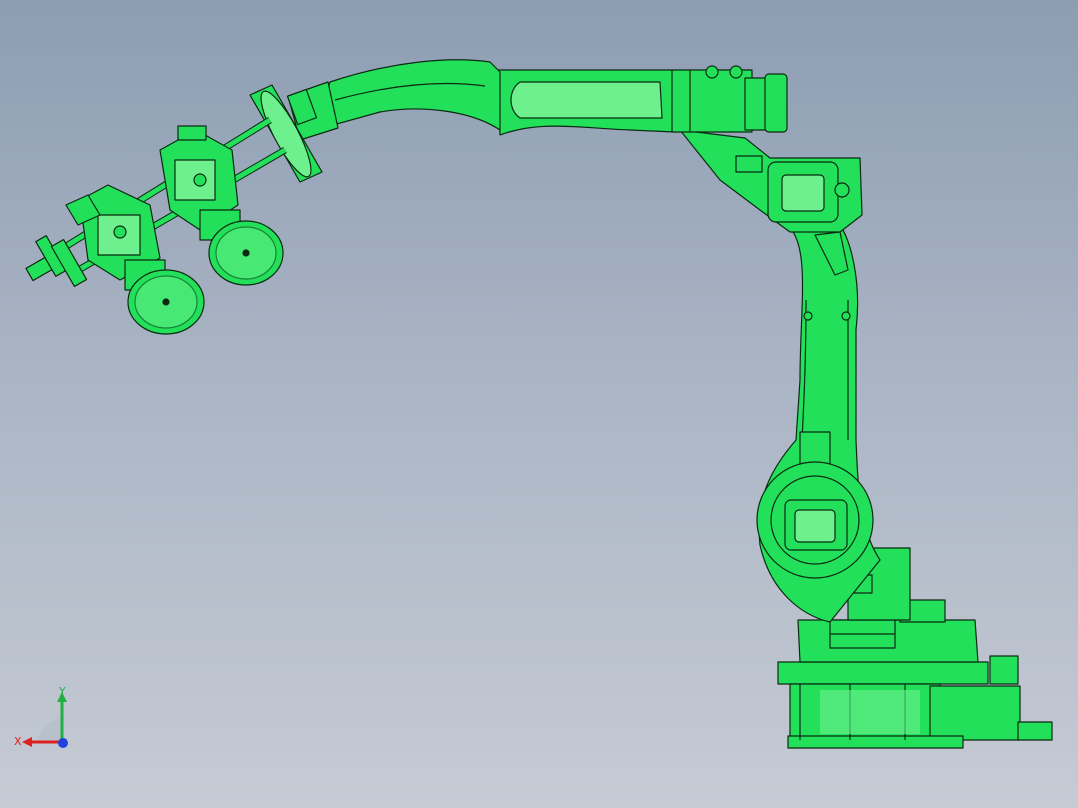 The image size is (1078, 808). I want to click on robot-upper-arm, so click(642, 100).